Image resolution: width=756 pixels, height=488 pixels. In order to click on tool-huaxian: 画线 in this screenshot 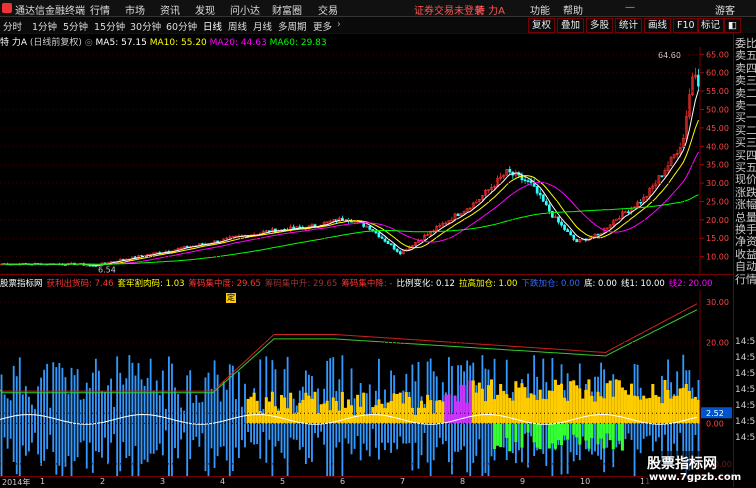, I will do `click(658, 25)`.